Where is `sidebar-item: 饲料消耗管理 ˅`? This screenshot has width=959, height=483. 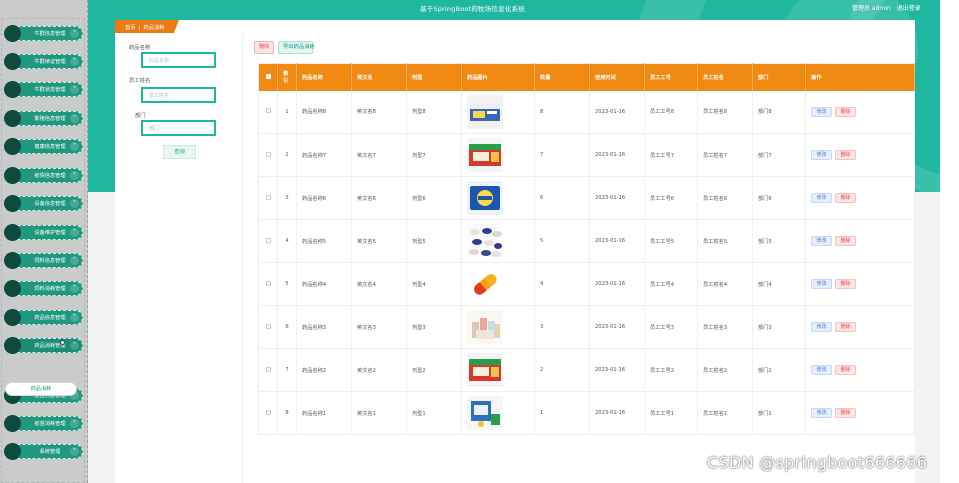 sidebar-item: 饲料消耗管理 ˅ is located at coordinates (43, 288).